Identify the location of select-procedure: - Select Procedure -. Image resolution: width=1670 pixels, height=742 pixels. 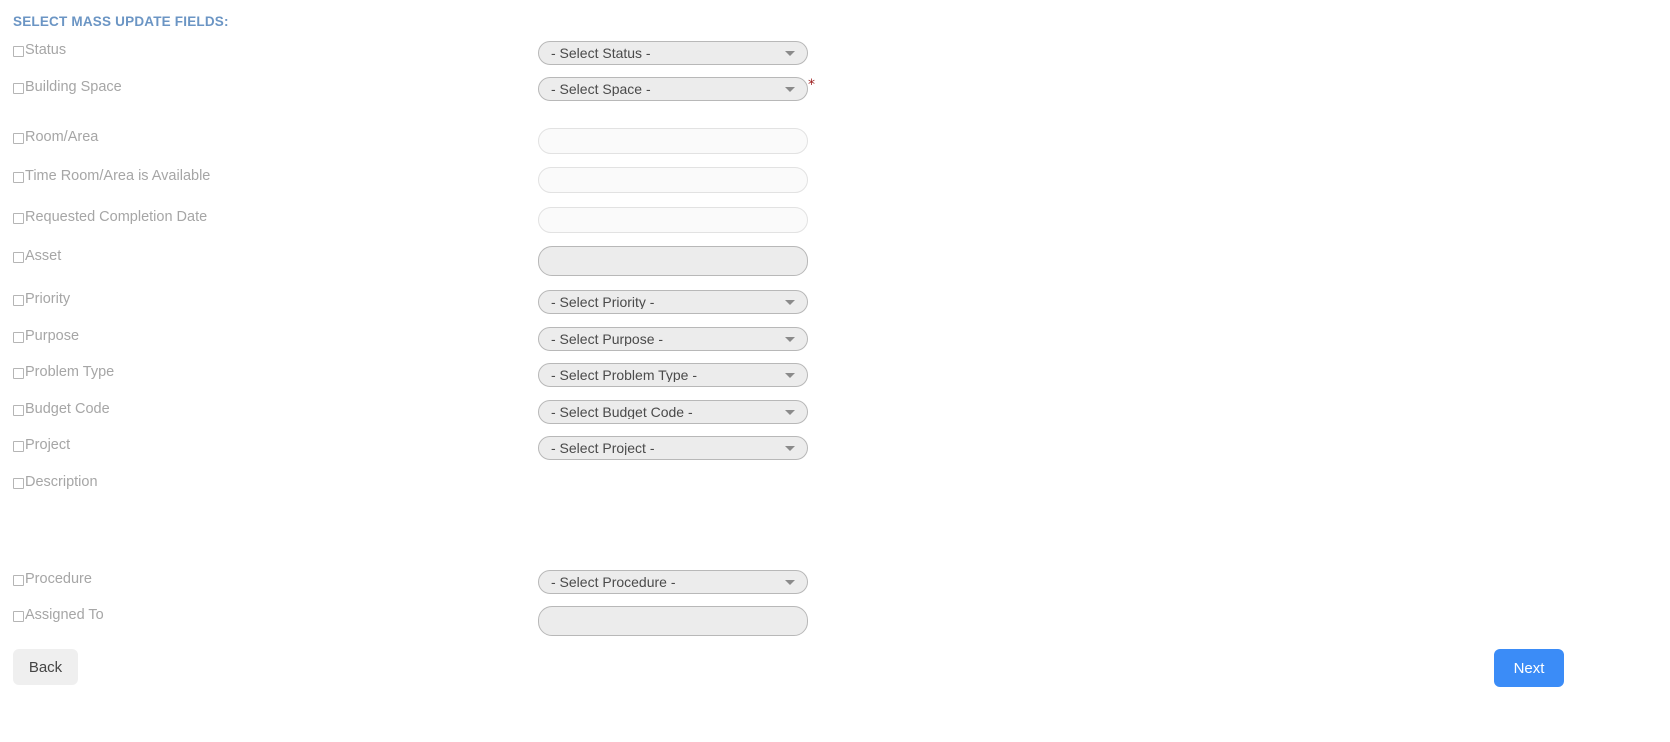
(673, 582).